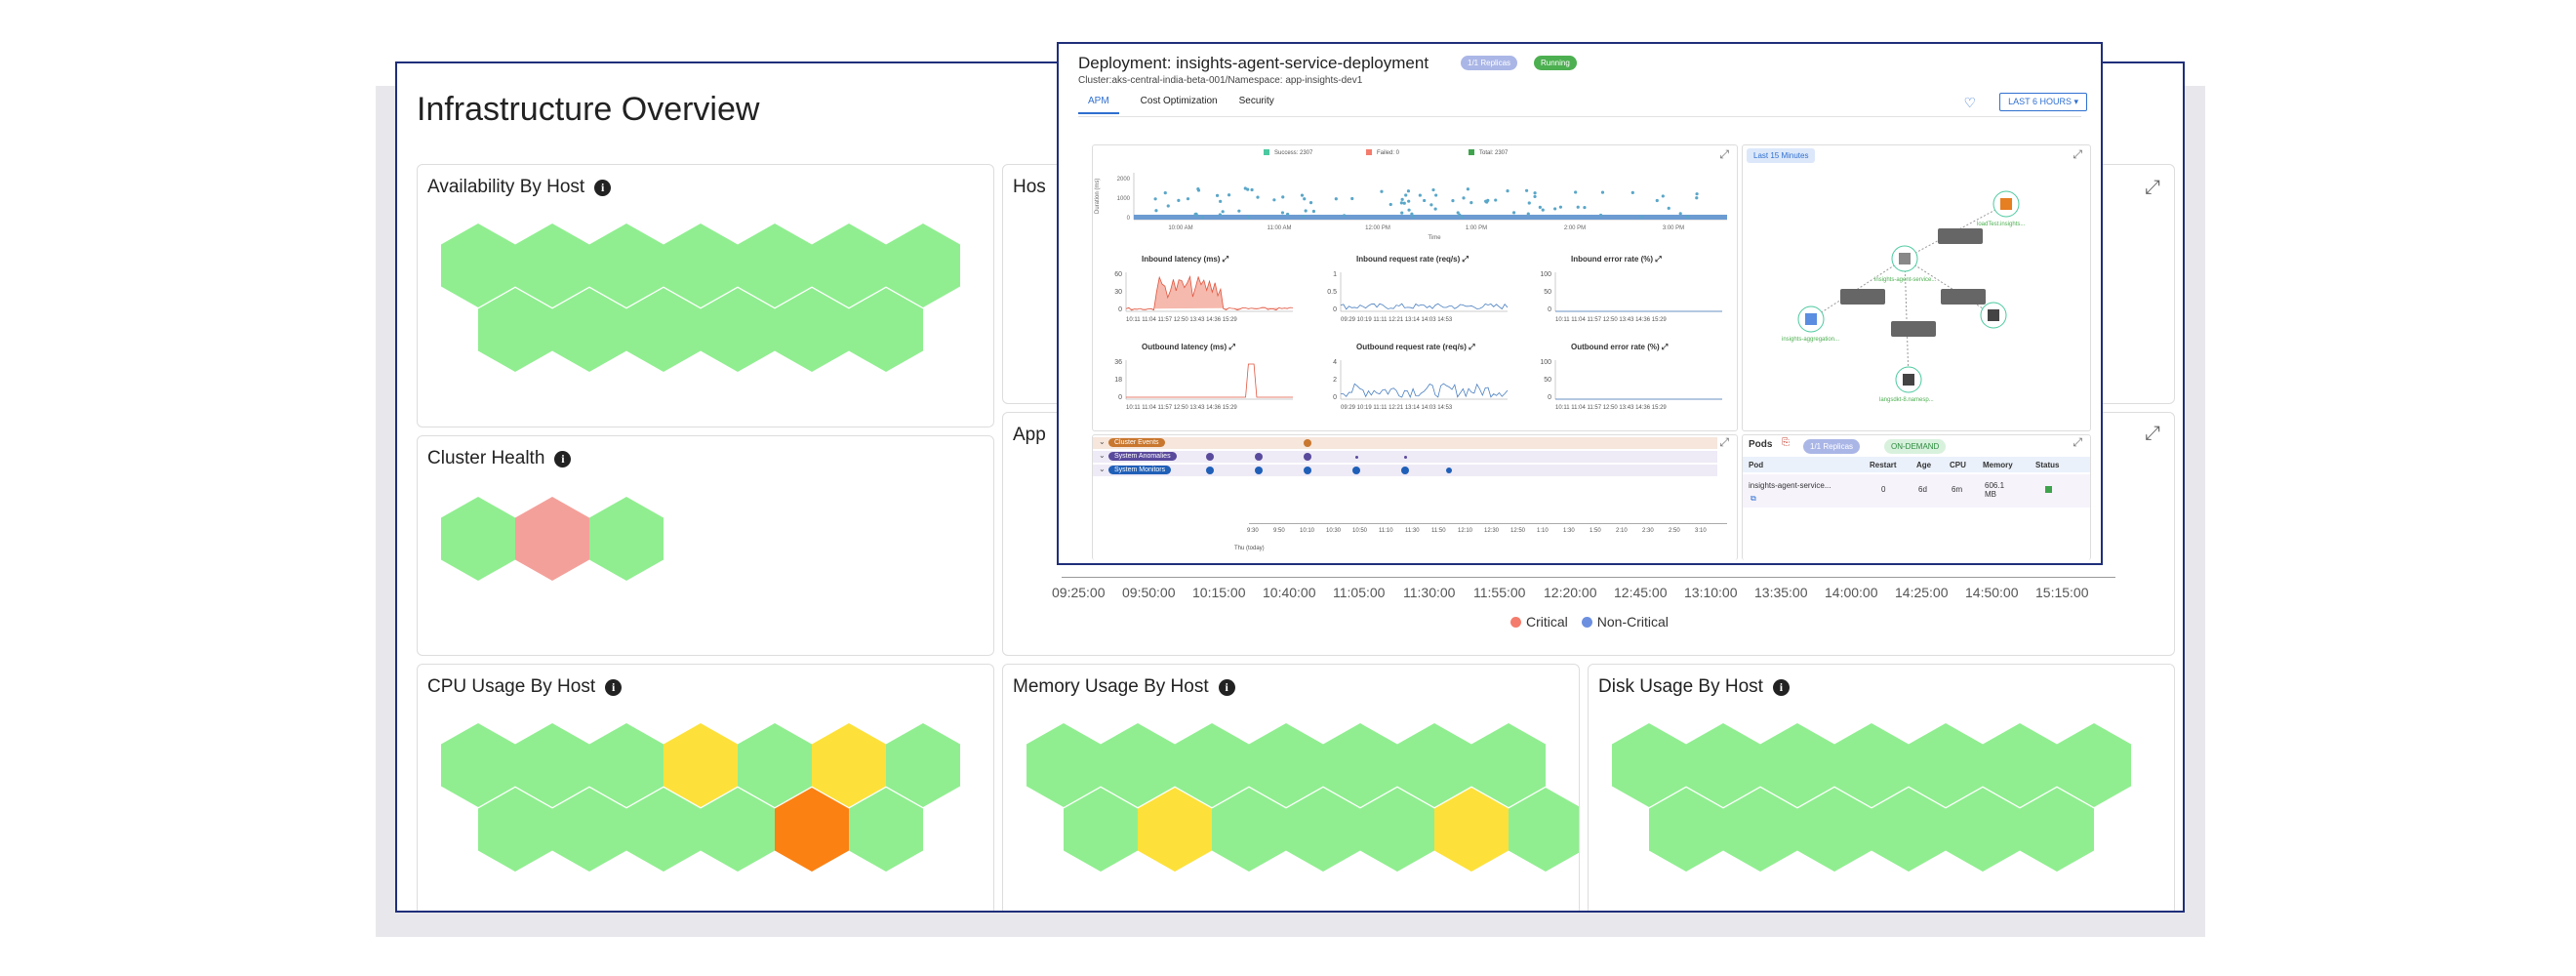 This screenshot has height=976, width=2576. What do you see at coordinates (1488, 523) in the screenshot?
I see `events-axis` at bounding box center [1488, 523].